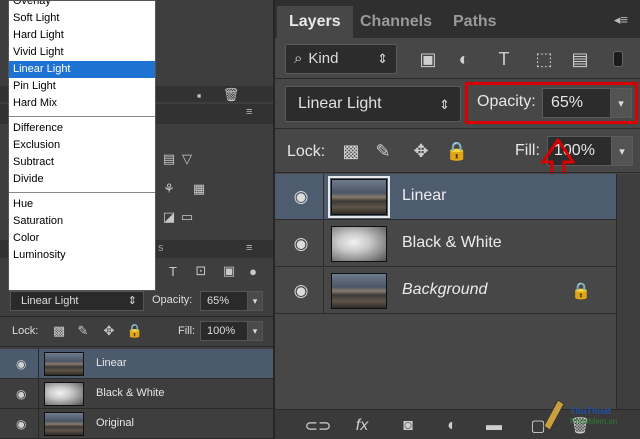  Describe the element at coordinates (593, 421) in the screenshot. I see `svg-text: PhanMem.vn` at that location.